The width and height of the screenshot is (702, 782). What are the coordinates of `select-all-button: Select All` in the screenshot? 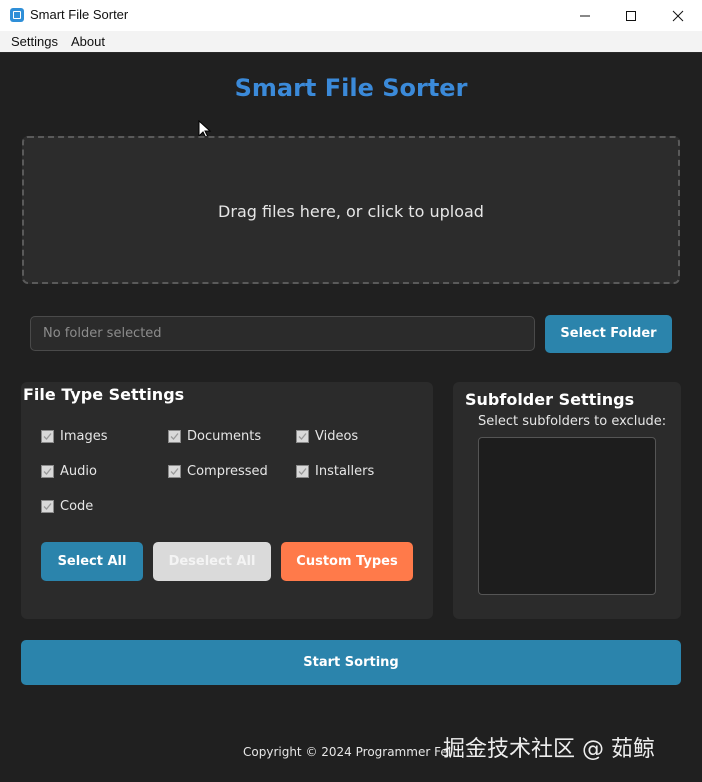 It's located at (92, 561).